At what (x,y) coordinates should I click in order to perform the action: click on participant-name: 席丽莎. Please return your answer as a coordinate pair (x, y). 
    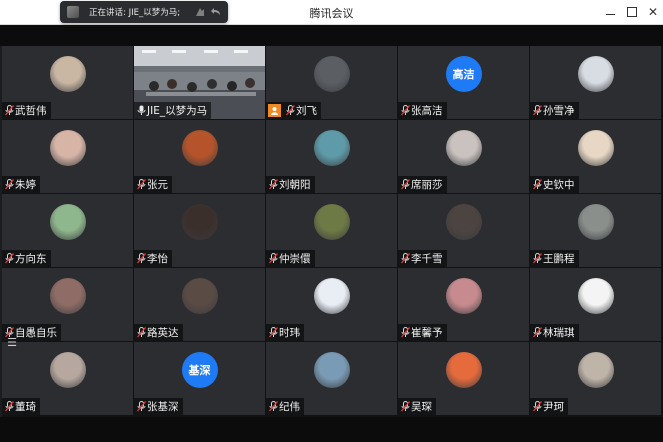
    Looking at the image, I should click on (427, 185).